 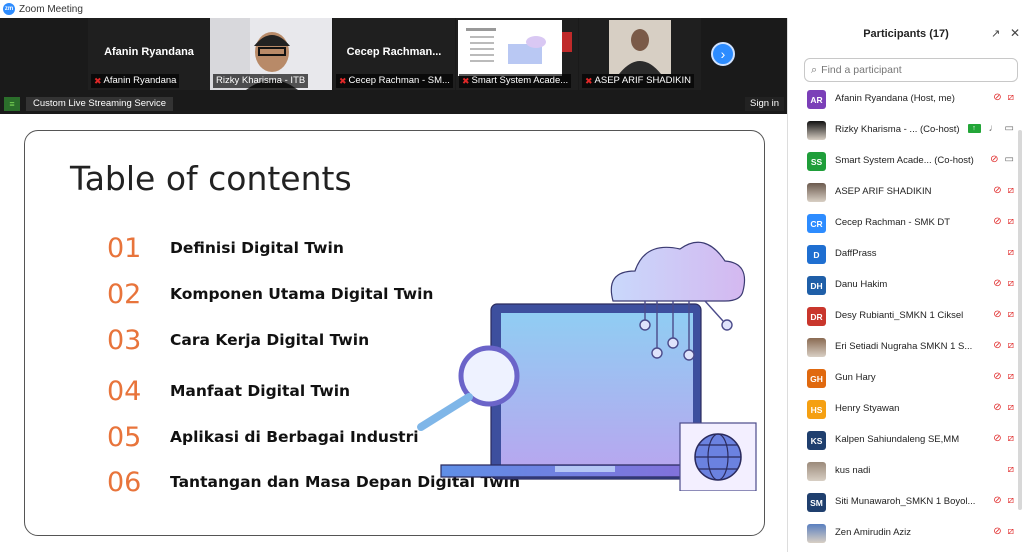 I want to click on screen-share-icon: ↑, so click(x=974, y=128).